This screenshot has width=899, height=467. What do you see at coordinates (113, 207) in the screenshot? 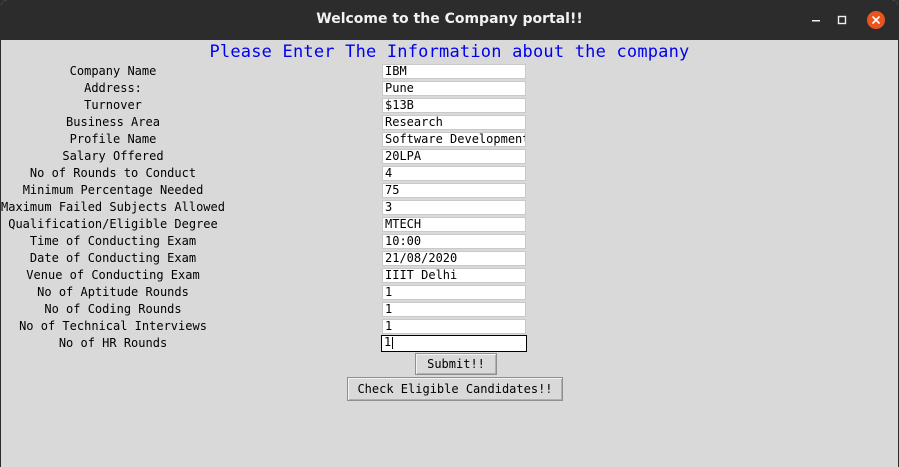
I see `label-max-failed-subjects: Maximum Failed Subjects Allowed` at bounding box center [113, 207].